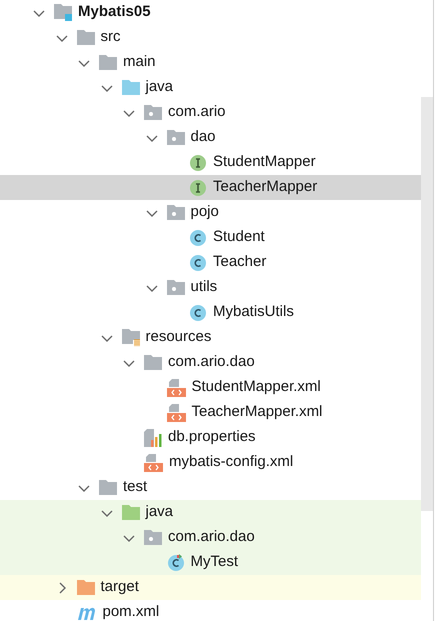 This screenshot has width=442, height=621. I want to click on node-label: Student, so click(239, 237).